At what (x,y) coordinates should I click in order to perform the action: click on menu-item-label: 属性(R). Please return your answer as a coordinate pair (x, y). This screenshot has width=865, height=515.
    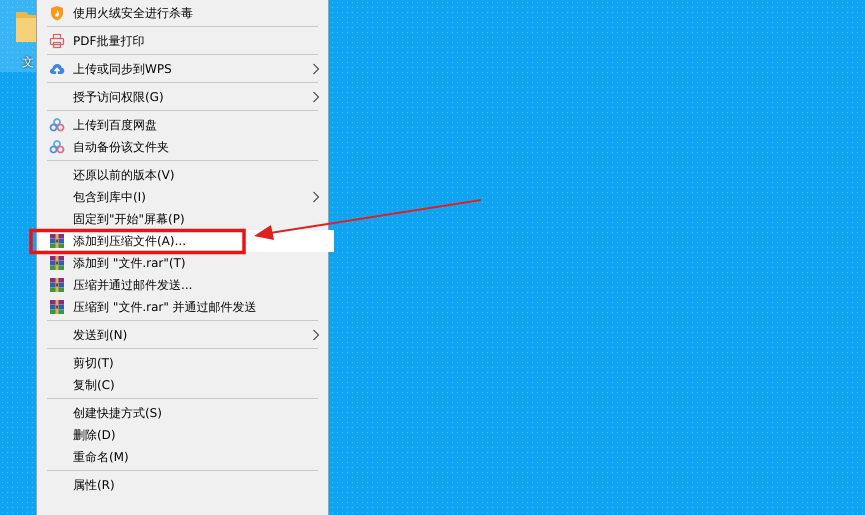
    Looking at the image, I should click on (94, 485).